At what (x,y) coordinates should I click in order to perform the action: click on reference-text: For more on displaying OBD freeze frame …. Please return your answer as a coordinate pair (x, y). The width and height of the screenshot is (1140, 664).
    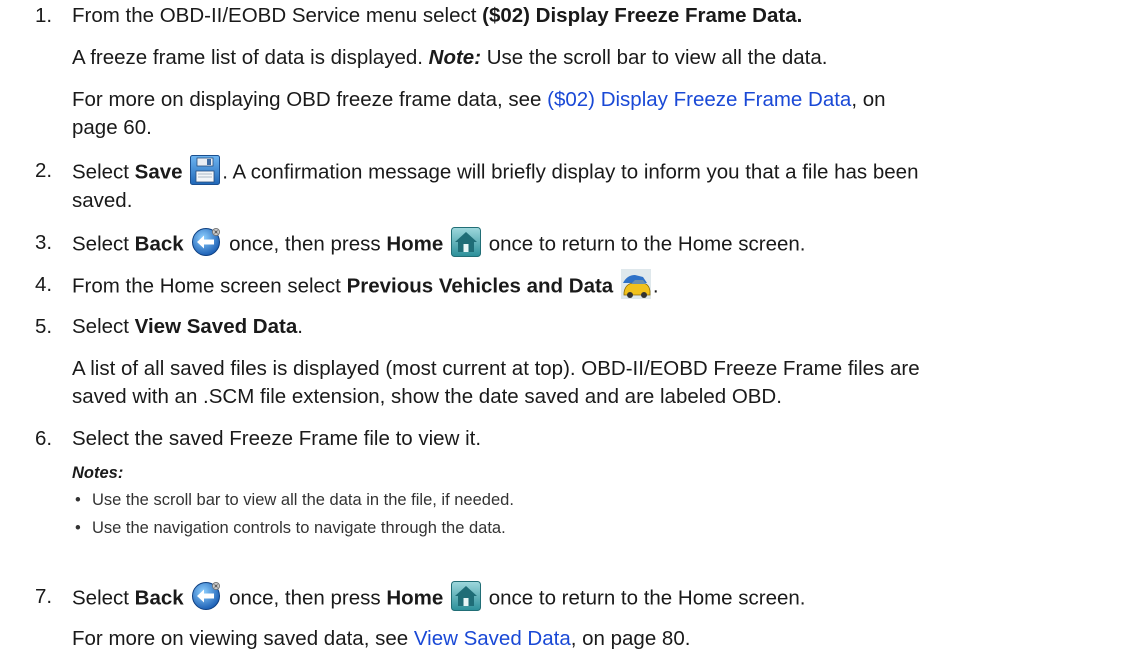
    Looking at the image, I should click on (479, 100).